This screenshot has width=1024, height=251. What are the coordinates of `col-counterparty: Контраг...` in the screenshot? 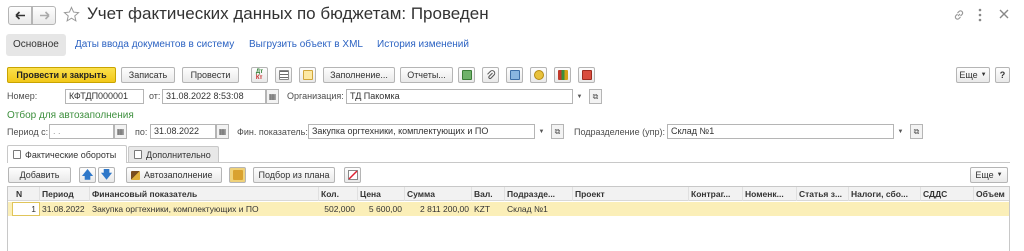 It's located at (716, 194).